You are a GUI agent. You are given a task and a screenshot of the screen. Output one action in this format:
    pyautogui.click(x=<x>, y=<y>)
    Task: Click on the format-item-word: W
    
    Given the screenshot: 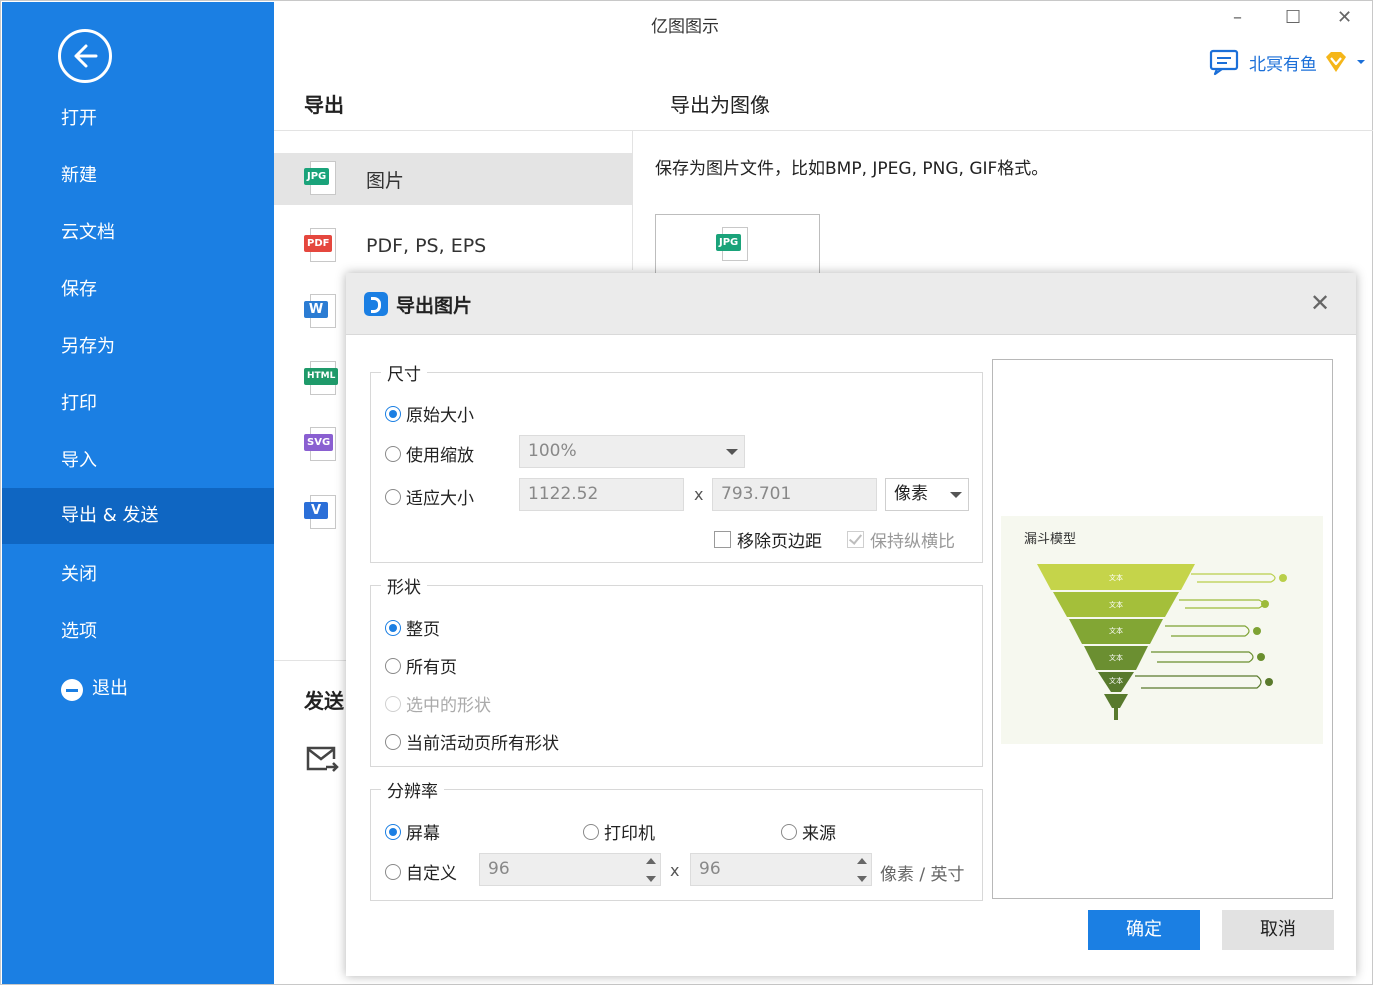 What is the action you would take?
    pyautogui.click(x=310, y=312)
    